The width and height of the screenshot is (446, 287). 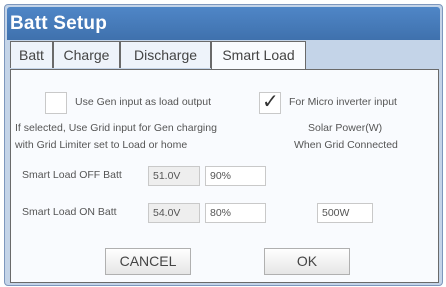 What do you see at coordinates (174, 213) in the screenshot?
I see `smart-load-on-voltage-field: 54.0V` at bounding box center [174, 213].